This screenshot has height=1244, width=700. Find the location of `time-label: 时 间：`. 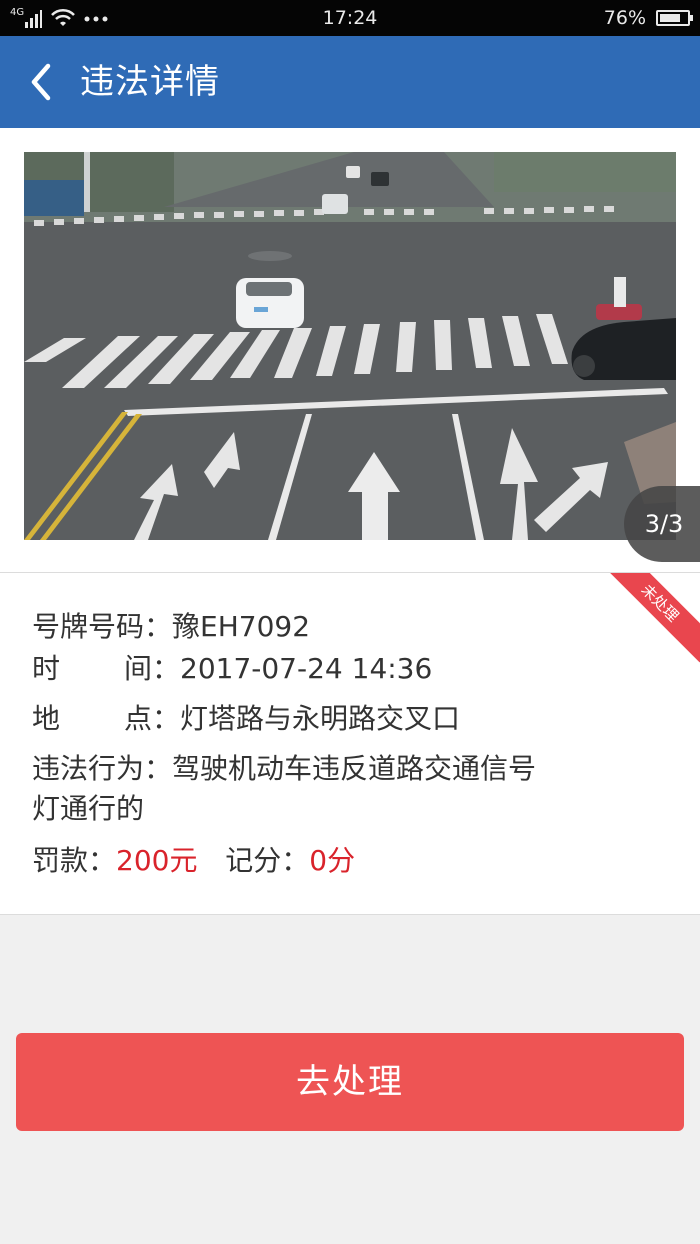

time-label: 时 间： is located at coordinates (106, 669).